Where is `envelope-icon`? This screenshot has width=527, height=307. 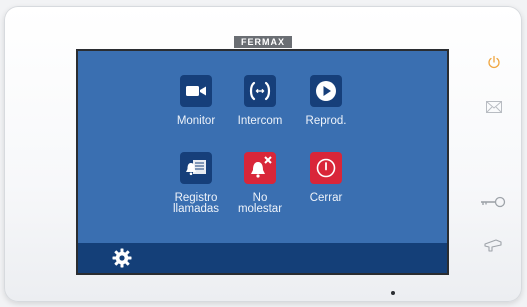 envelope-icon is located at coordinates (494, 107).